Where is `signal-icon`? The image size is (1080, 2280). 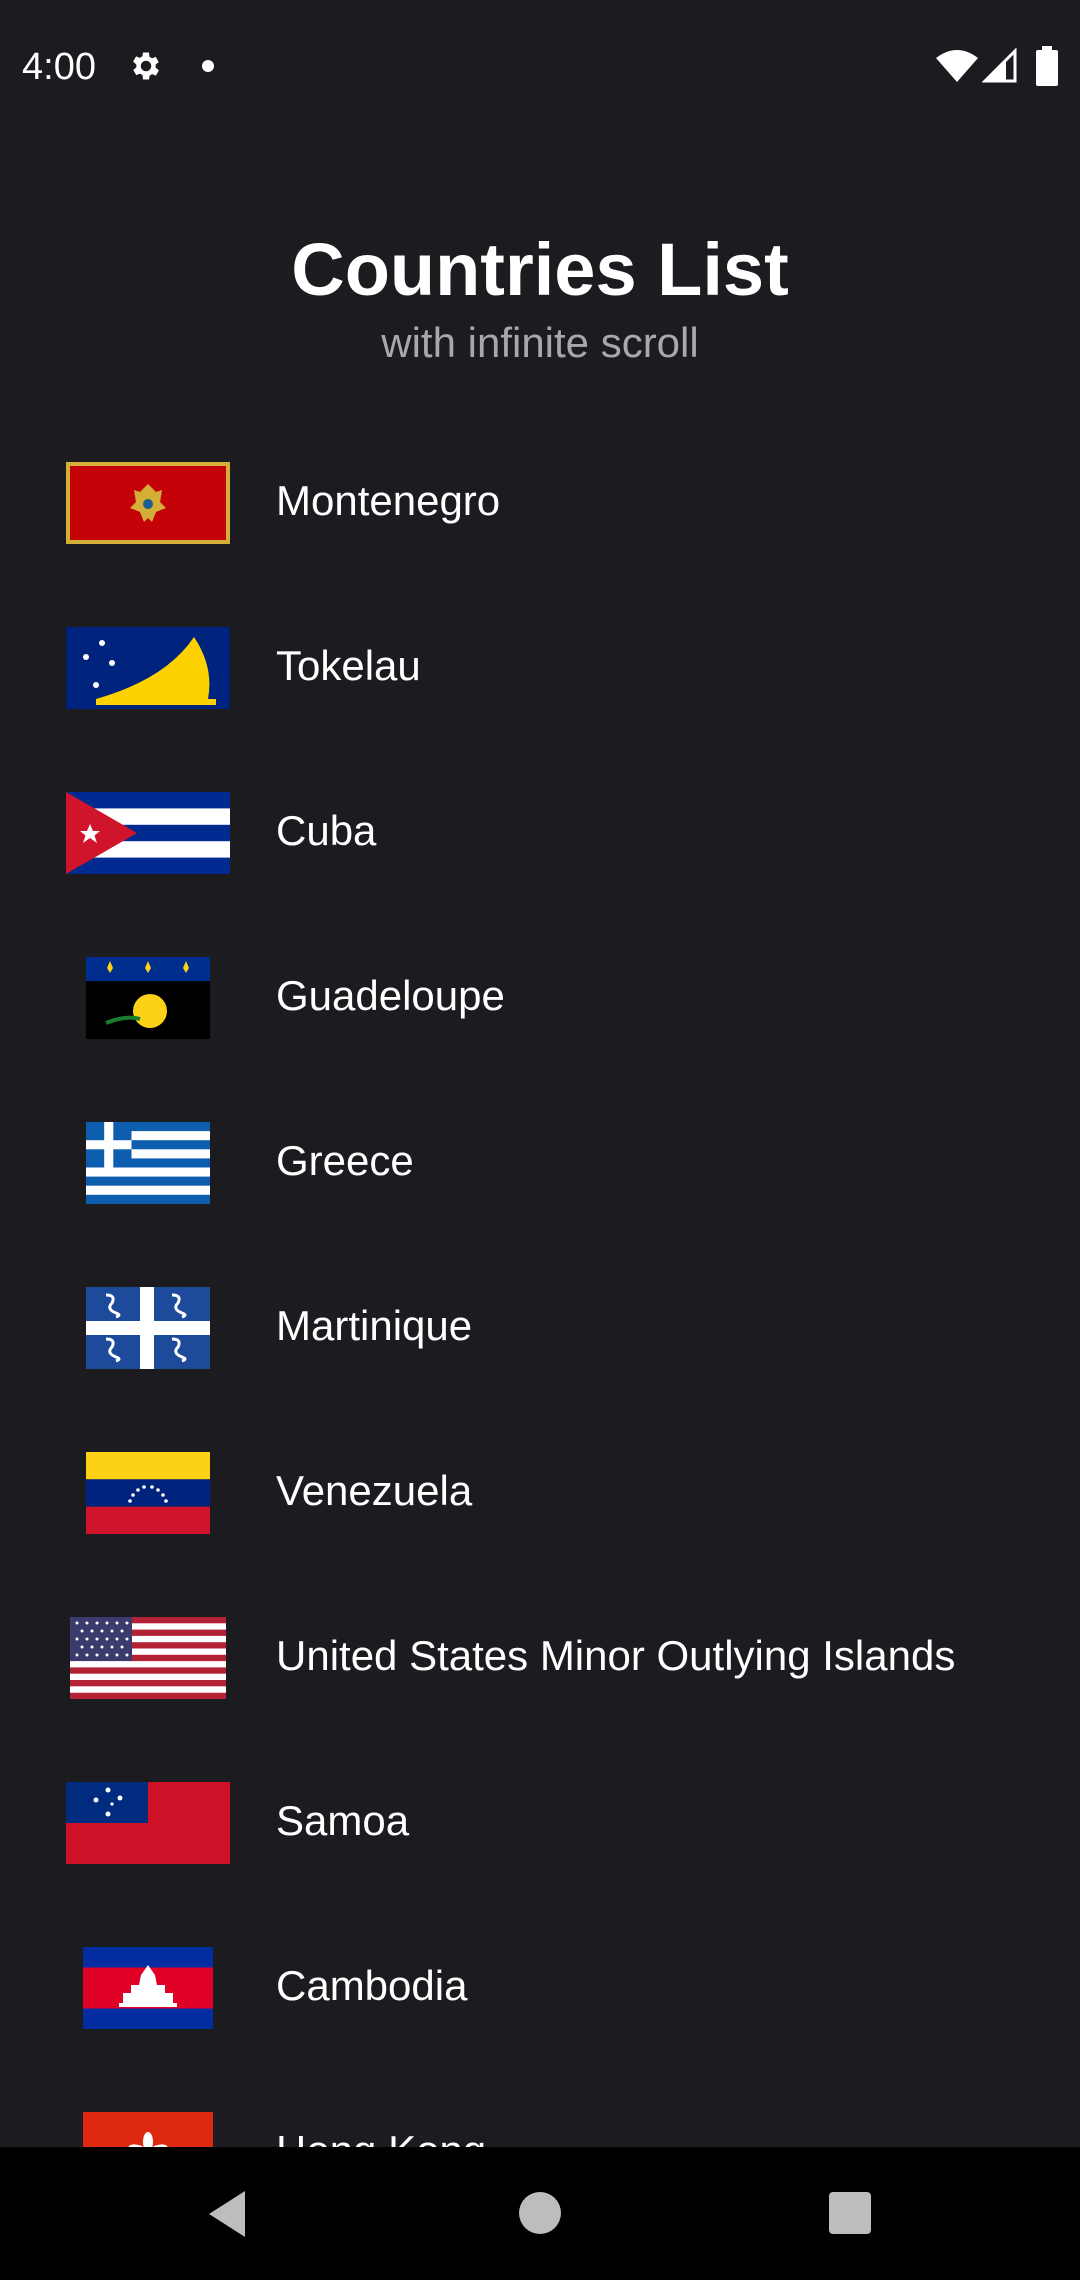 signal-icon is located at coordinates (999, 65).